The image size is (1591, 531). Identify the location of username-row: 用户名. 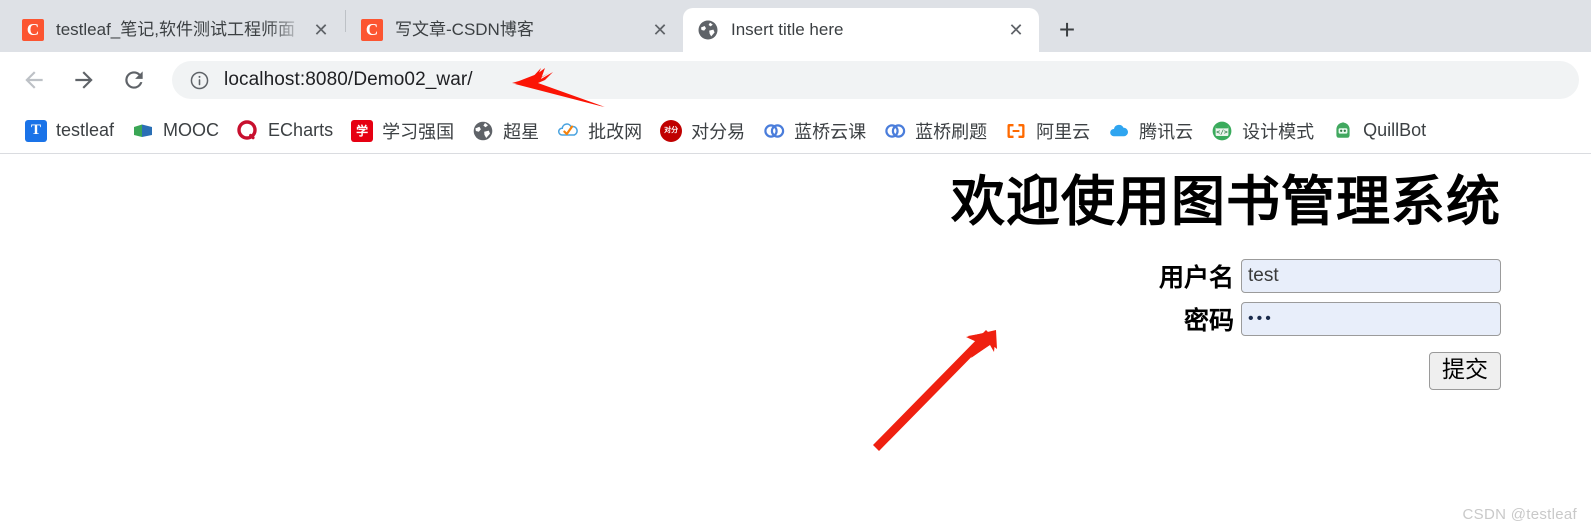
(1330, 276).